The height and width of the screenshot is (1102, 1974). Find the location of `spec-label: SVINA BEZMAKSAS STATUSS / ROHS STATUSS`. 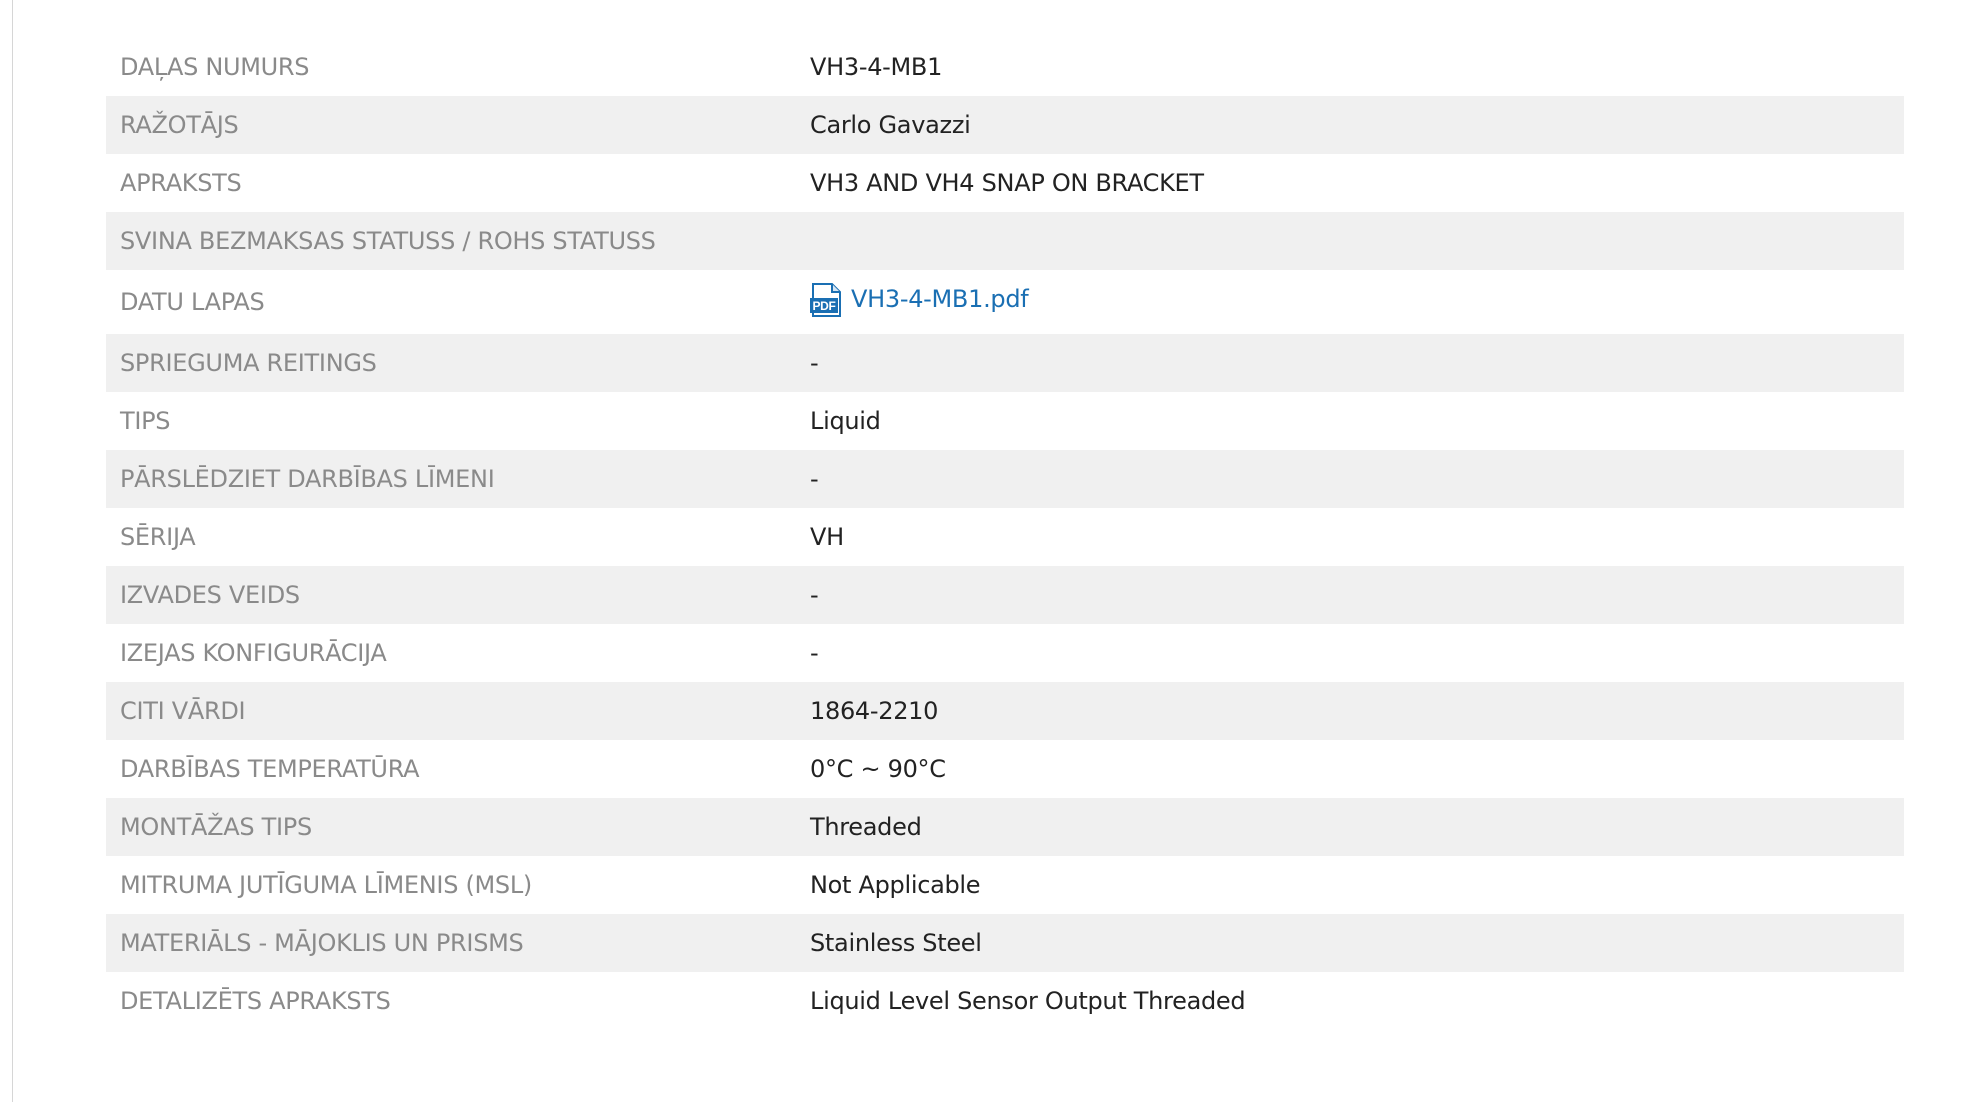

spec-label: SVINA BEZMAKSAS STATUSS / ROHS STATUSS is located at coordinates (388, 241).